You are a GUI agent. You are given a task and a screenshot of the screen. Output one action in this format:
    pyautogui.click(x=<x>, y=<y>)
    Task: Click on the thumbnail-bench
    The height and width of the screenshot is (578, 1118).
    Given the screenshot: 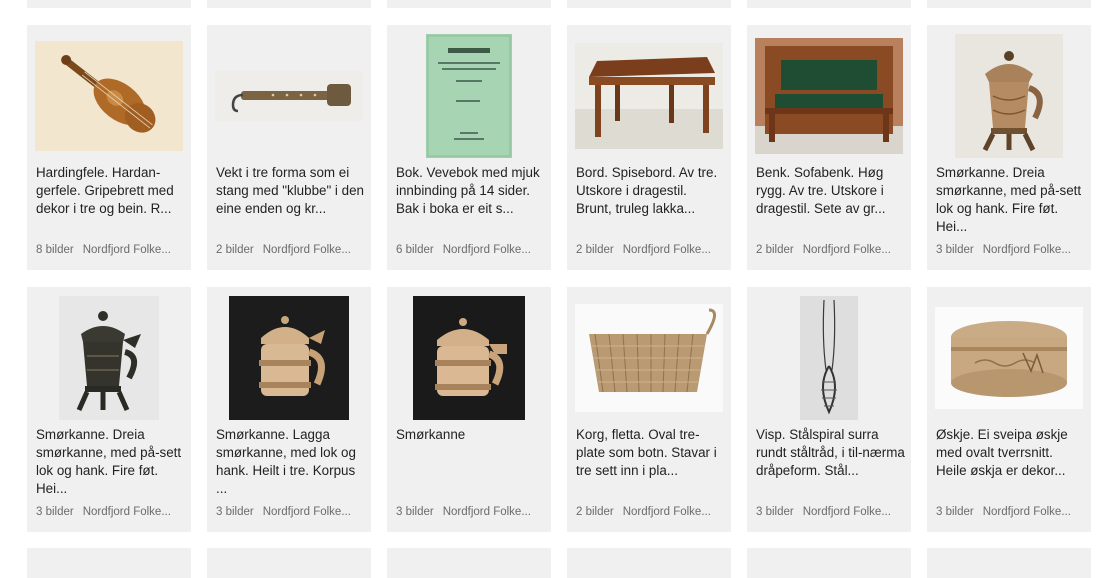 What is the action you would take?
    pyautogui.click(x=829, y=96)
    